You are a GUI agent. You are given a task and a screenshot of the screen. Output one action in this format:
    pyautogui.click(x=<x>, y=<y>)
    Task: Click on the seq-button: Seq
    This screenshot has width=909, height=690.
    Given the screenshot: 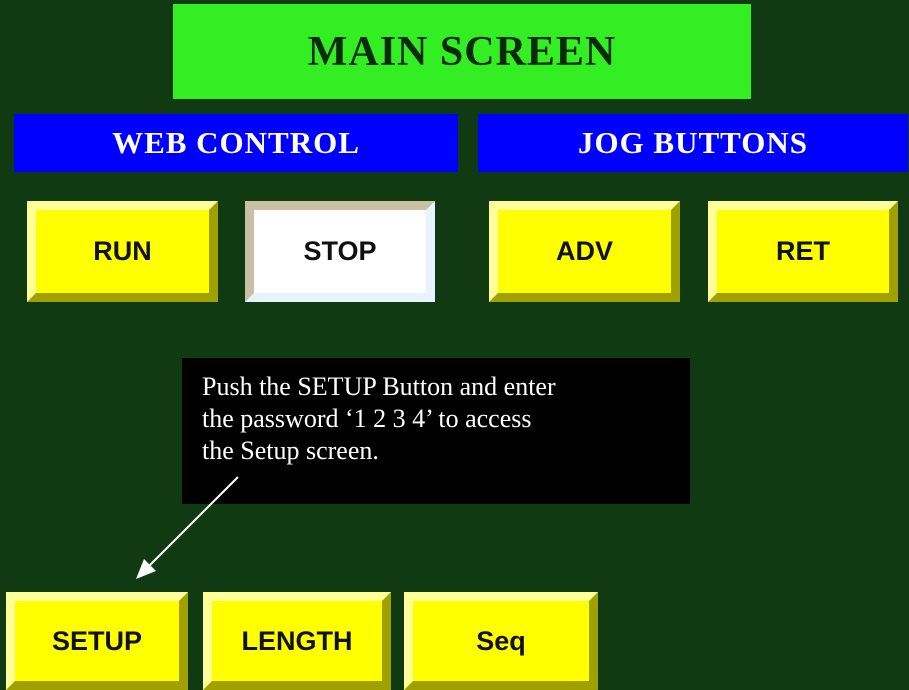 What is the action you would take?
    pyautogui.click(x=501, y=641)
    